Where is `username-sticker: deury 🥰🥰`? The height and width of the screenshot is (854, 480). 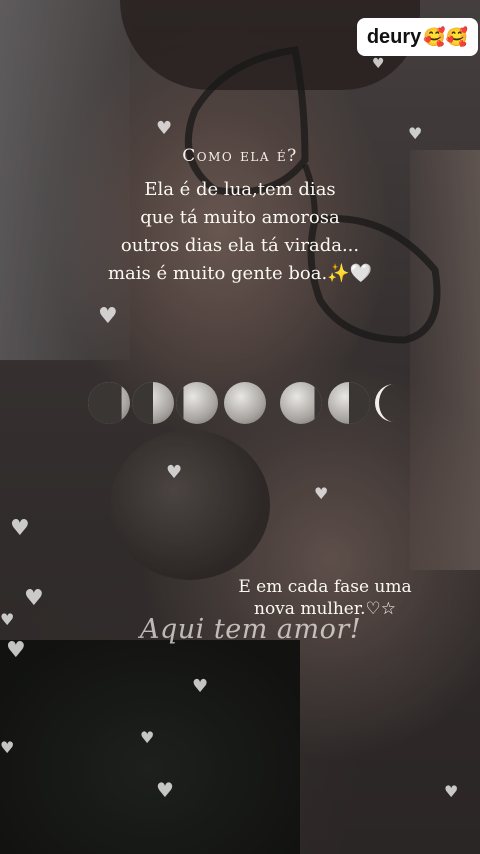 username-sticker: deury 🥰🥰 is located at coordinates (417, 37).